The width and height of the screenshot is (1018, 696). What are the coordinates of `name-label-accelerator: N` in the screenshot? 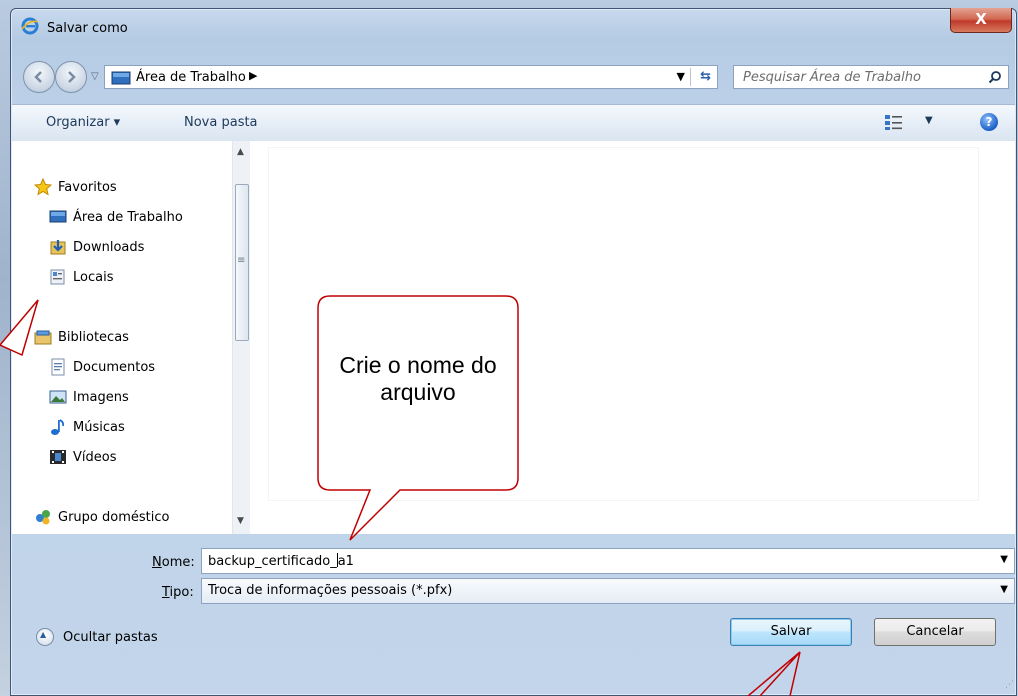 It's located at (157, 562).